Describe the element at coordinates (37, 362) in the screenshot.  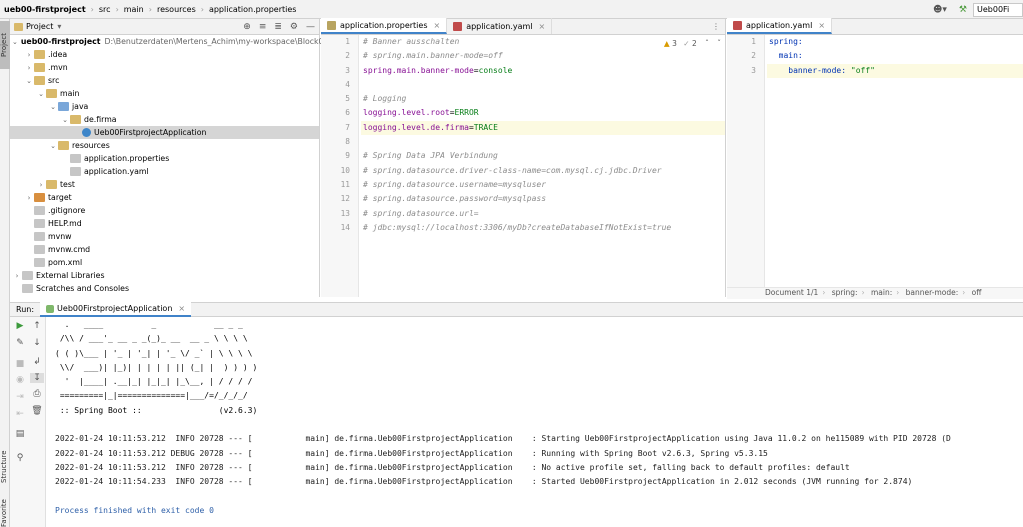
I see `soft-wrap-icon: ↲` at that location.